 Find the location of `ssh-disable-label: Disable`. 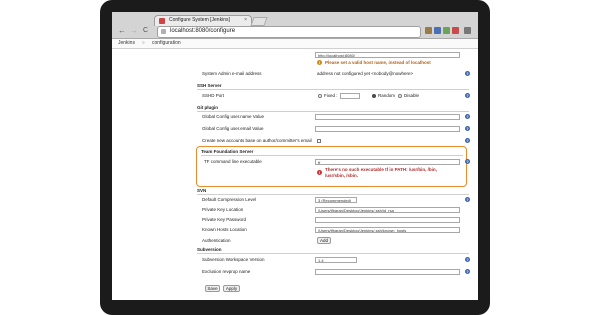

ssh-disable-label: Disable is located at coordinates (412, 95).